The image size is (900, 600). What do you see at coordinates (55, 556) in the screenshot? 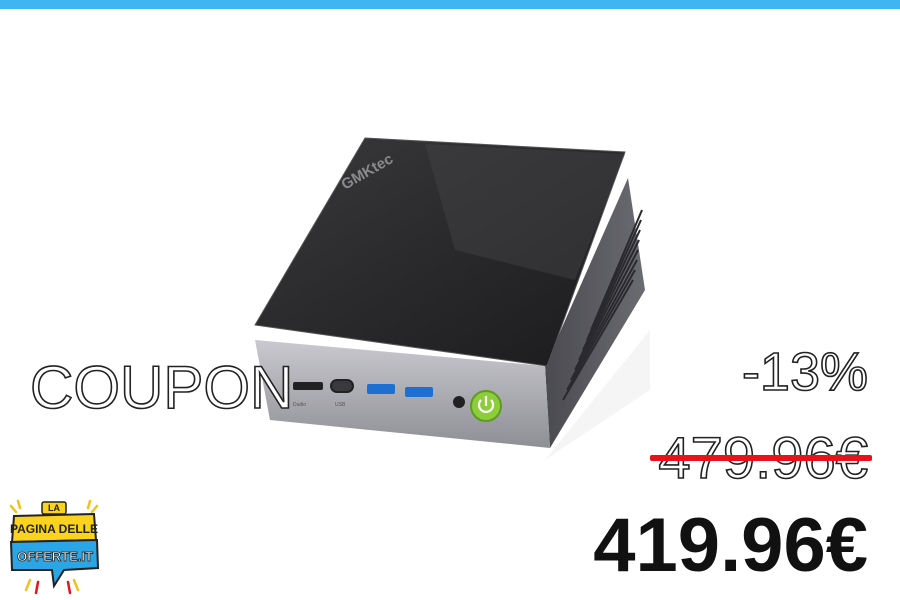
I see `logo-line-3: OFFERTE.IT` at bounding box center [55, 556].